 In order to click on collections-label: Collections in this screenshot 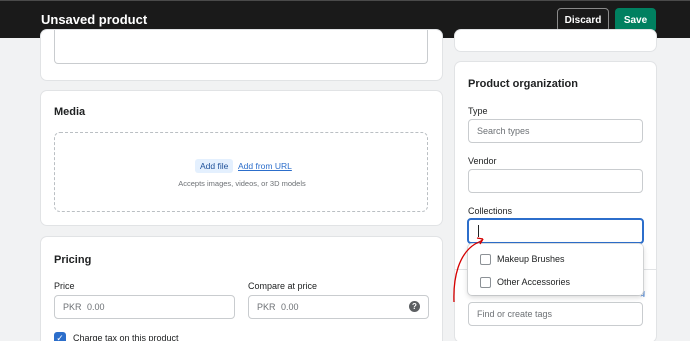, I will do `click(490, 211)`.